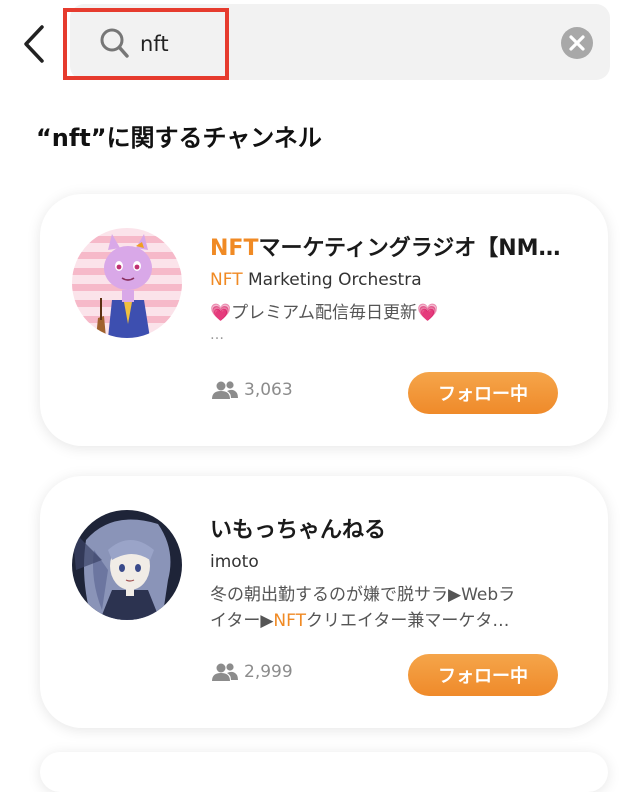  I want to click on chevron-left-icon, so click(34, 44).